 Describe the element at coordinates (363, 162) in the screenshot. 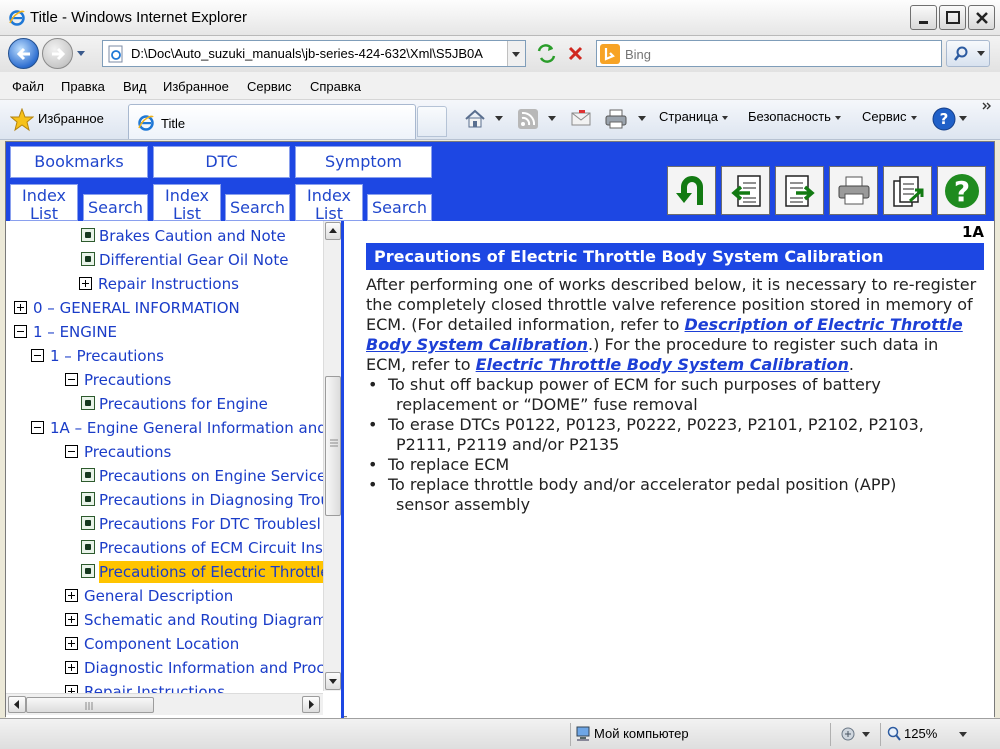

I see `symptom-button: Symptom` at that location.